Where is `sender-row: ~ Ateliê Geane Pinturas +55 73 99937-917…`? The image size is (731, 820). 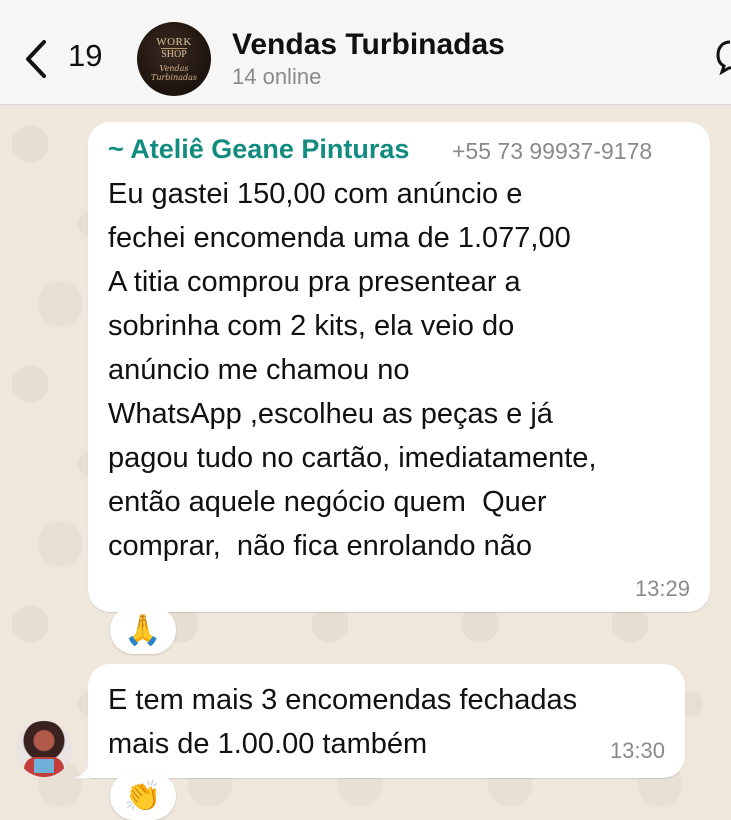
sender-row: ~ Ateliê Geane Pinturas +55 73 99937-917… is located at coordinates (403, 149).